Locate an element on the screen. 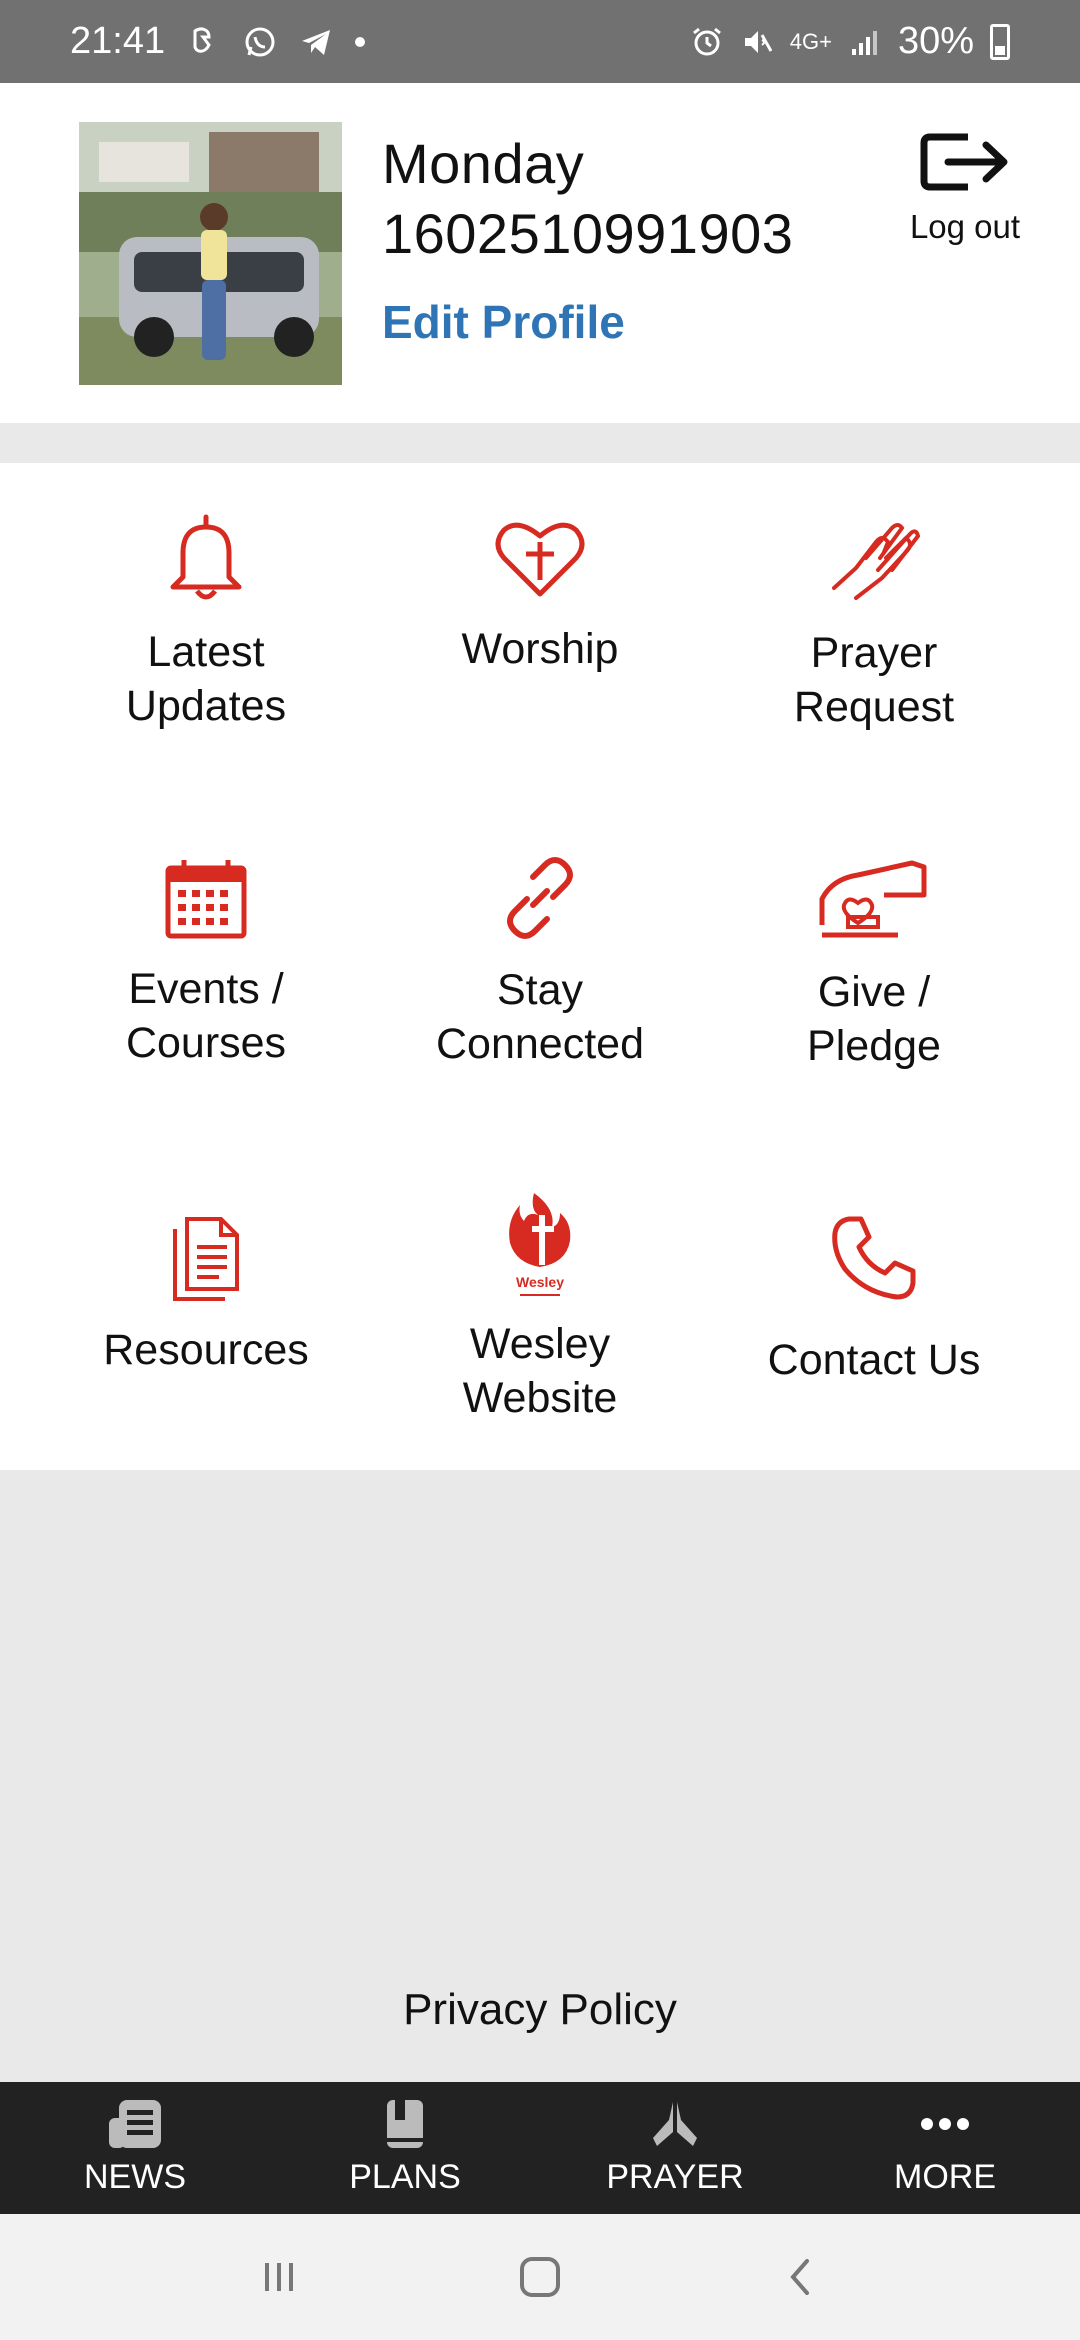 This screenshot has height=2340, width=1080. status-time: 21:41 is located at coordinates (118, 41).